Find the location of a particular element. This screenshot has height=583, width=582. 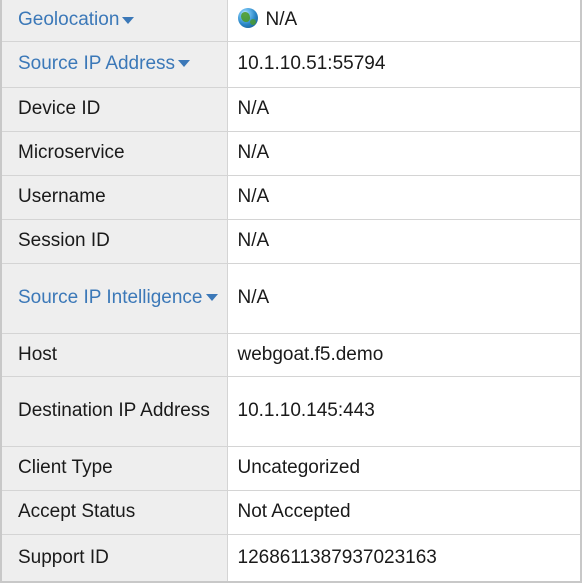

geolocation-value: N/A is located at coordinates (281, 20).